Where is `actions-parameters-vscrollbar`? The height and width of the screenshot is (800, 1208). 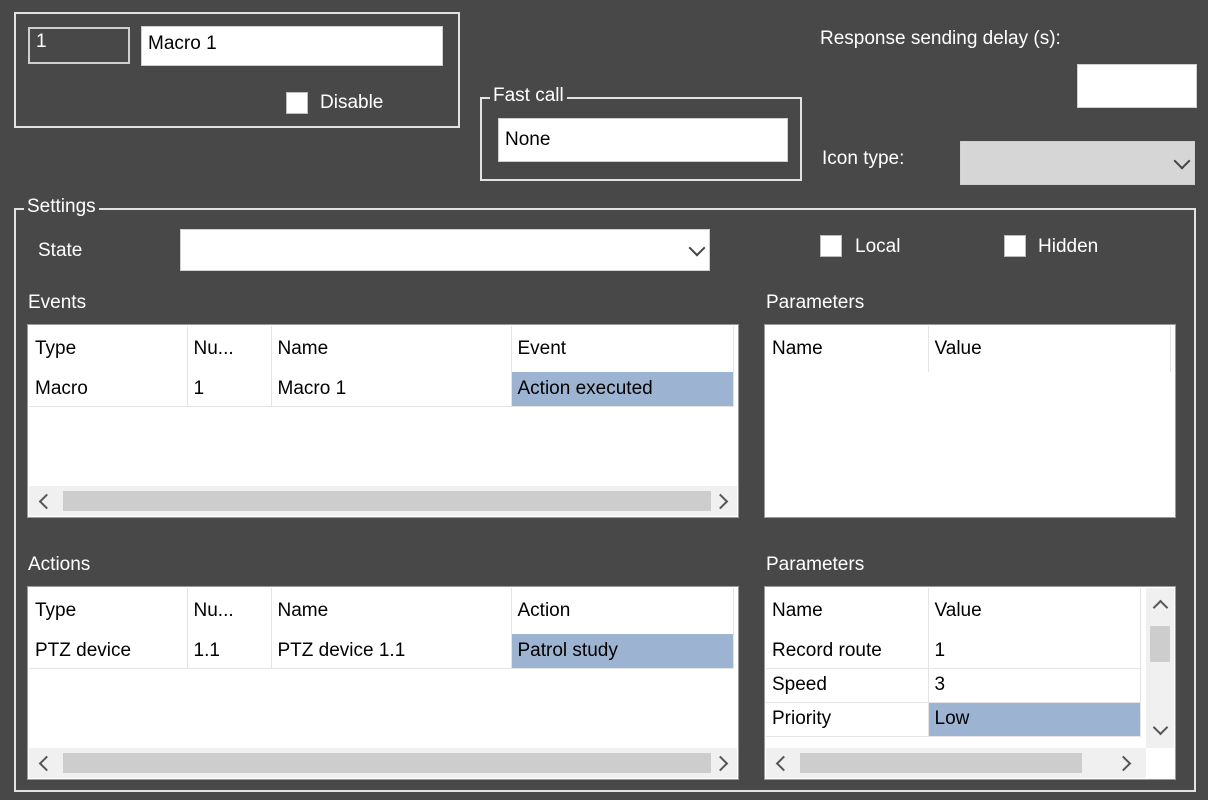 actions-parameters-vscrollbar is located at coordinates (1160, 668).